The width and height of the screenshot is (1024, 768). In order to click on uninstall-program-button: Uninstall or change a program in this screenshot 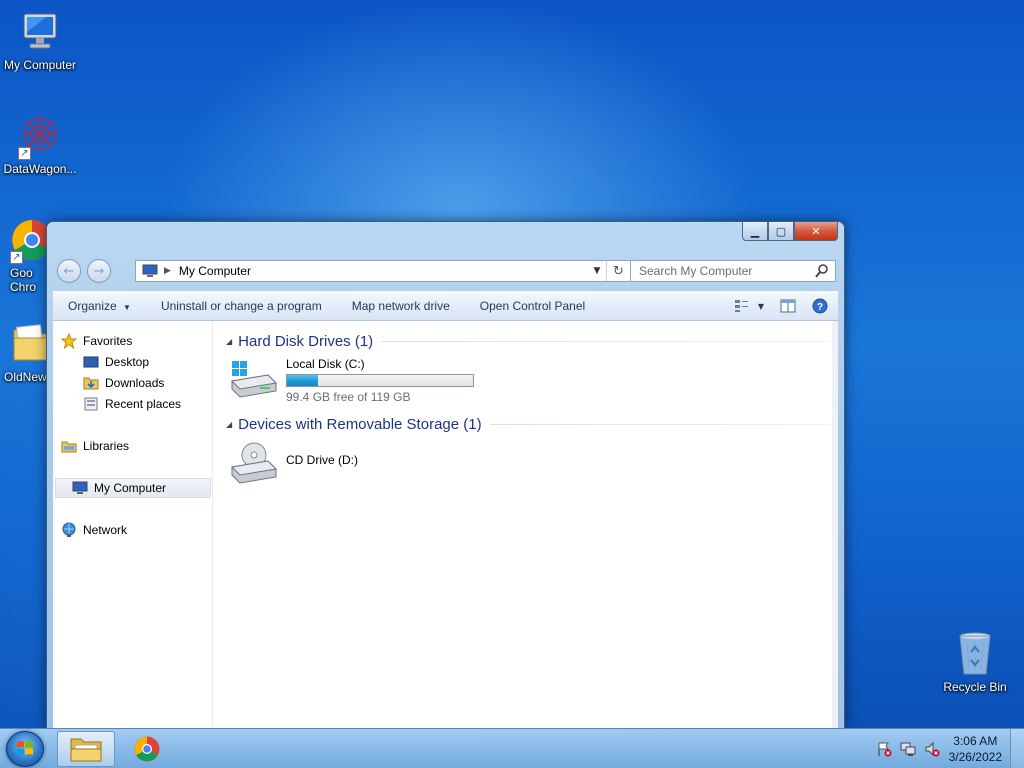, I will do `click(241, 306)`.